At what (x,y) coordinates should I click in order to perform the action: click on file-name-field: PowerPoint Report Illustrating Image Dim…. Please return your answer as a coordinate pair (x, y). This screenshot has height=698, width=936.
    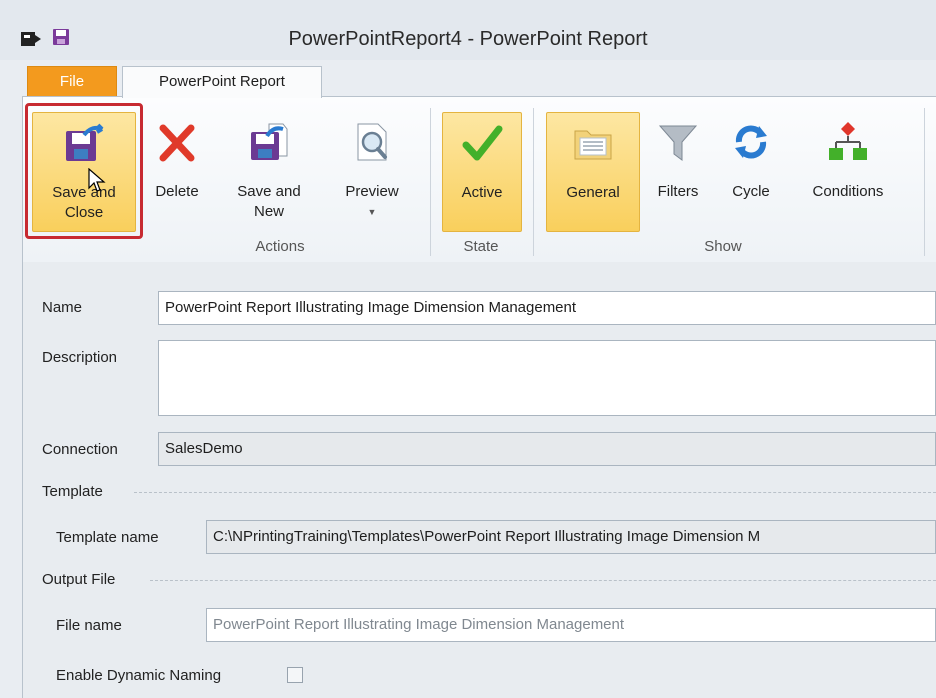
    Looking at the image, I should click on (571, 625).